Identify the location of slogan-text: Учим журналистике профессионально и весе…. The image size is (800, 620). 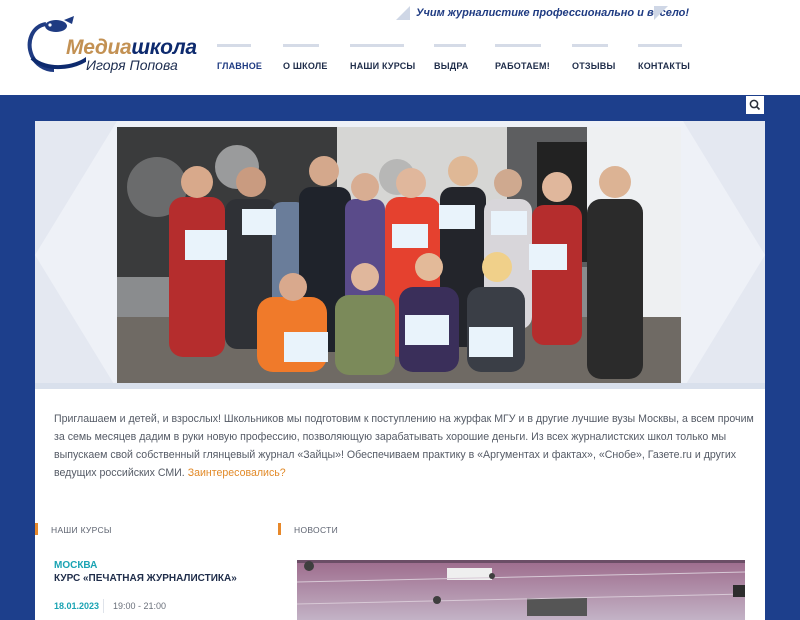
(553, 13).